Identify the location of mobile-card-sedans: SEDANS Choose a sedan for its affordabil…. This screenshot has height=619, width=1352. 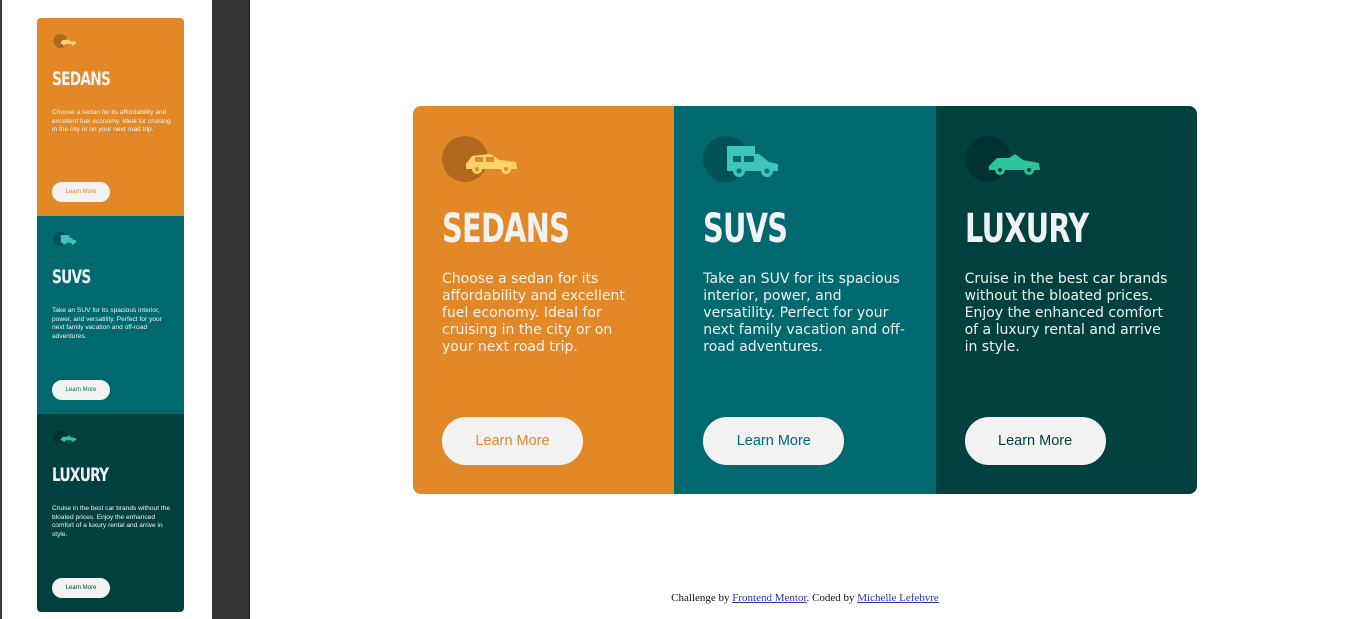
(110, 117).